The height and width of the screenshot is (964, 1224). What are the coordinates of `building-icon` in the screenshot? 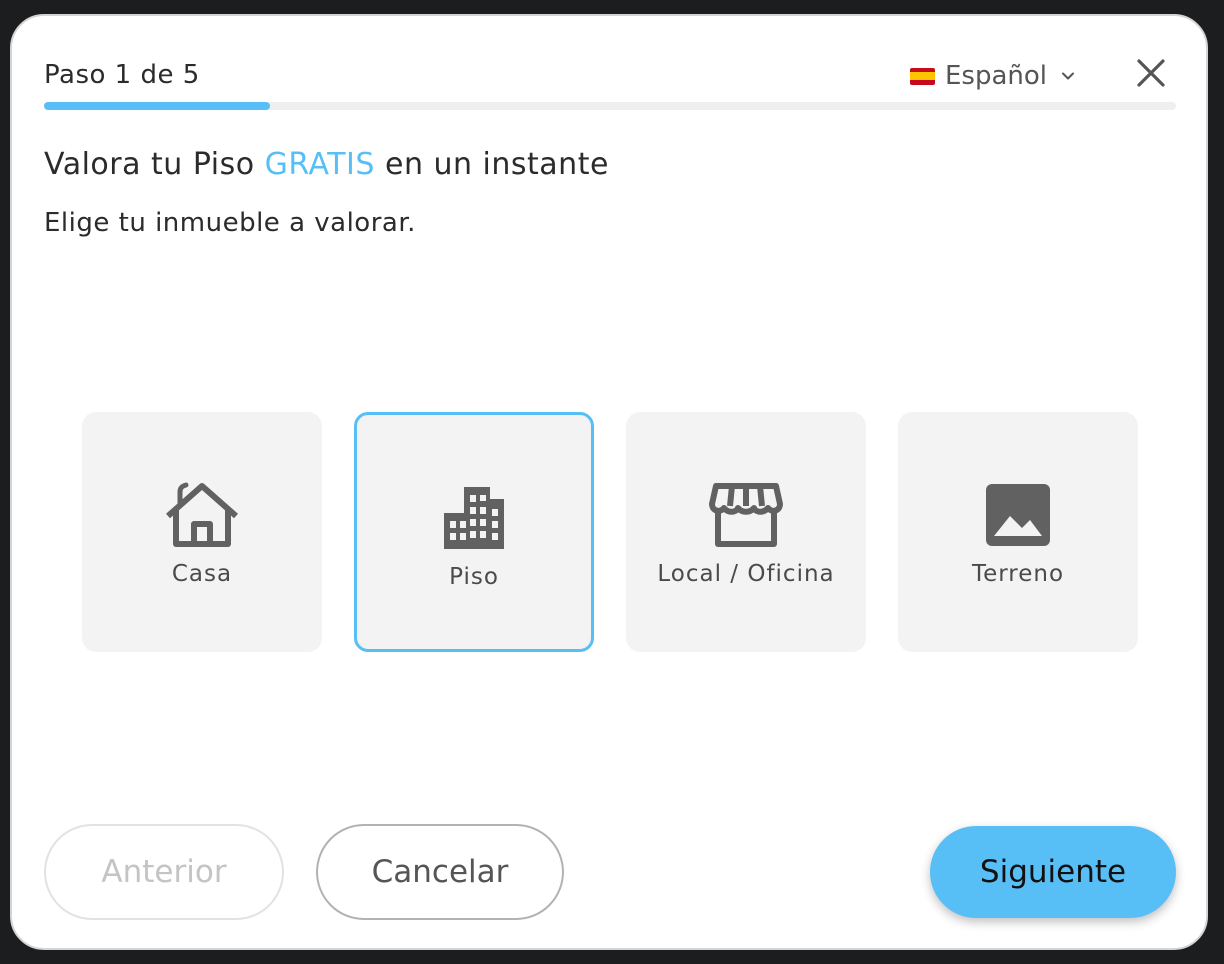 It's located at (474, 518).